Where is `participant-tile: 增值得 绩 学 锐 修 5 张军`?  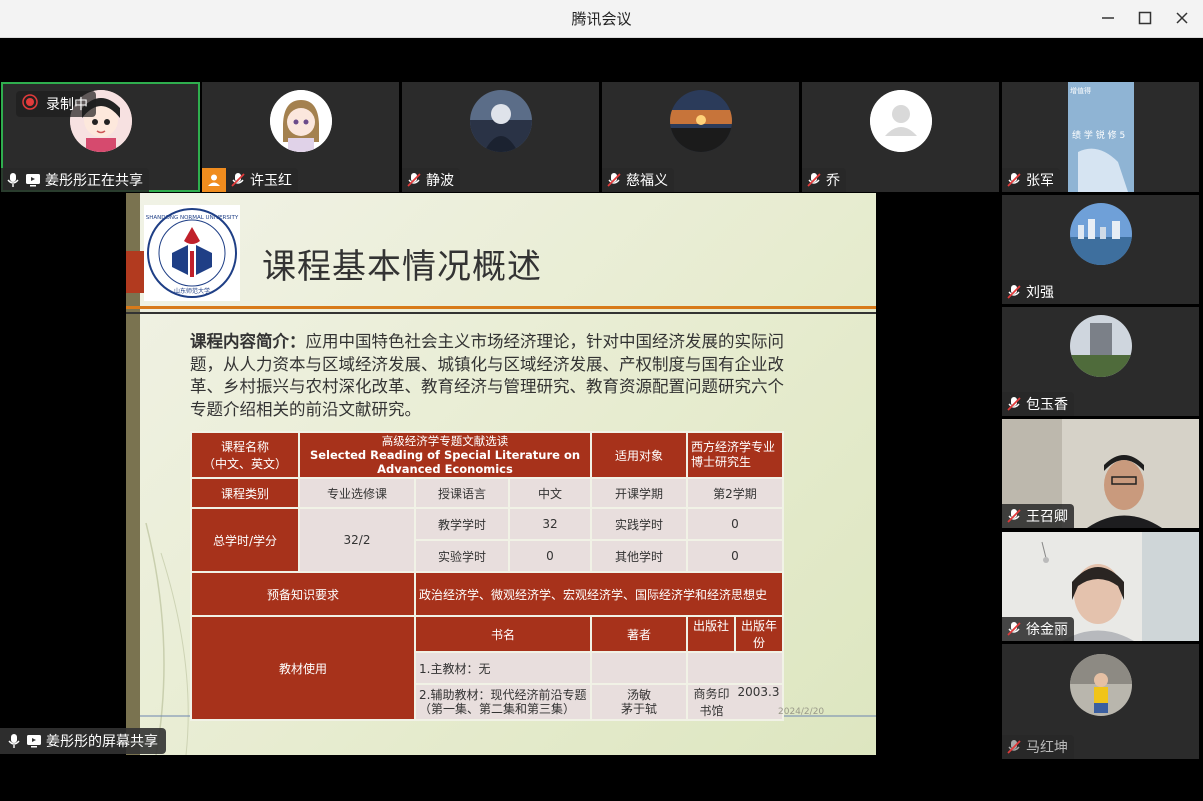
participant-tile: 增值得 绩 学 锐 修 5 张军 is located at coordinates (1100, 137).